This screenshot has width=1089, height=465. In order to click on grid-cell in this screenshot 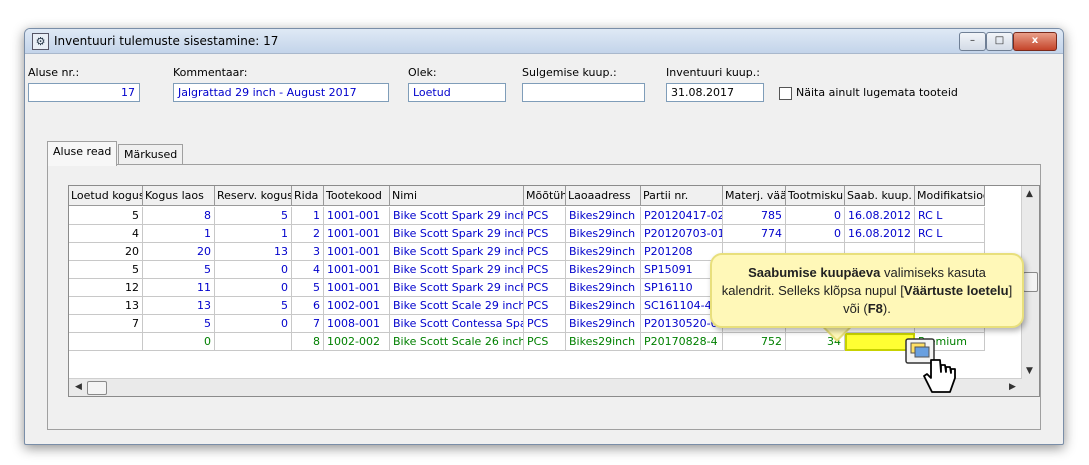, I will do `click(253, 342)`.